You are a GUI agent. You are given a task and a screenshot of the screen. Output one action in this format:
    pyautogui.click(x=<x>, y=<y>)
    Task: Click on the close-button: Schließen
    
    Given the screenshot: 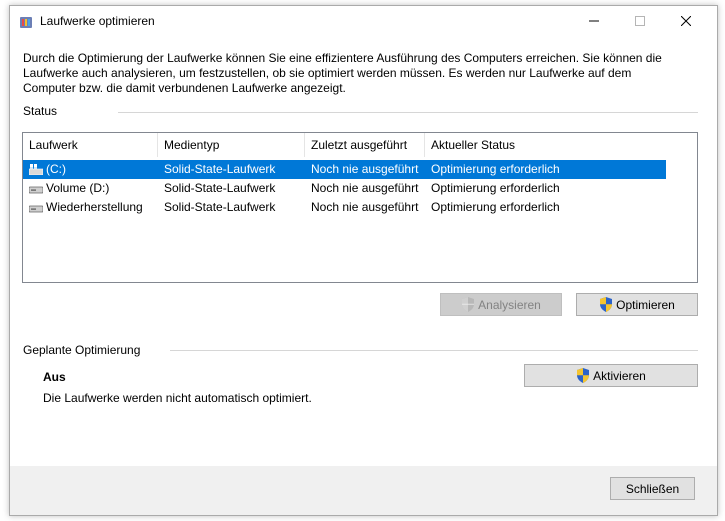 What is the action you would take?
    pyautogui.click(x=652, y=488)
    